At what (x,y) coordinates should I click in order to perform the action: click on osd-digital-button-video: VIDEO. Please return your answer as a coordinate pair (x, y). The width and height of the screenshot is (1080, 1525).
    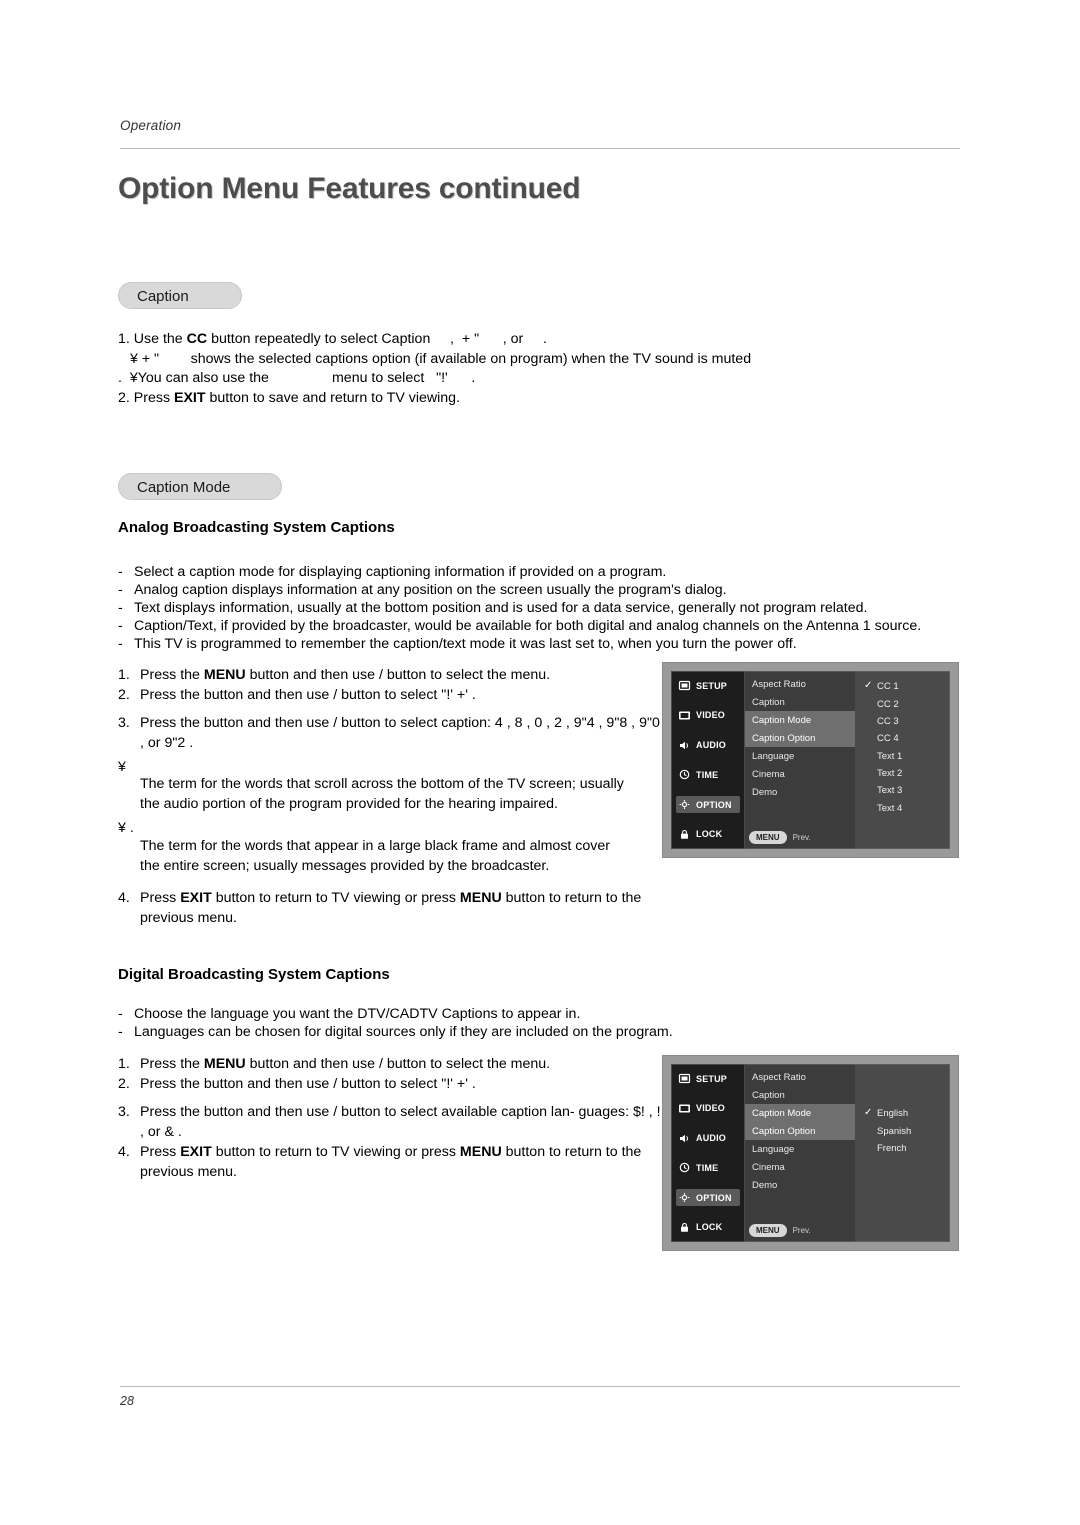
    Looking at the image, I should click on (708, 1108).